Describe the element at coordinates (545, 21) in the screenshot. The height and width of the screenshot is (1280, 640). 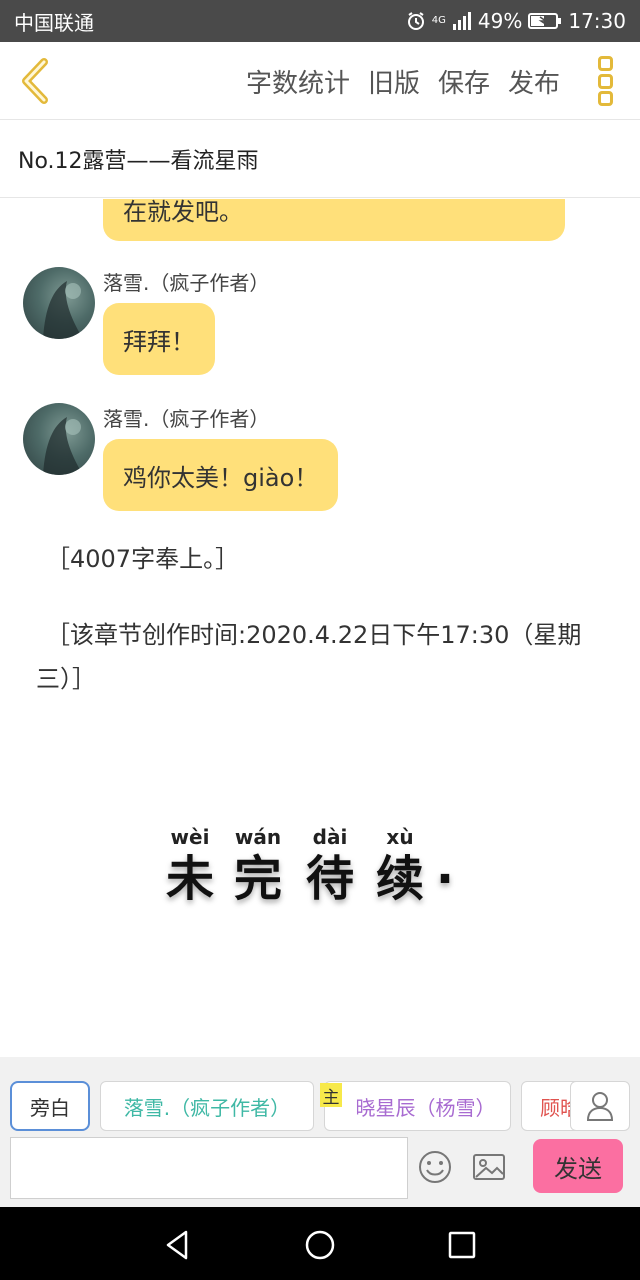
I see `battery-icon` at that location.